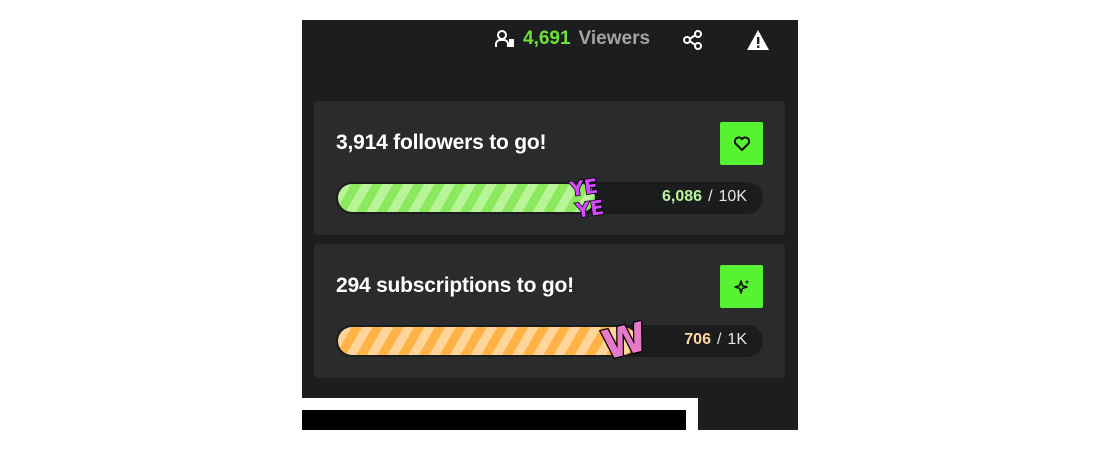  Describe the element at coordinates (682, 196) in the screenshot. I see `followers-current: 6,086` at that location.